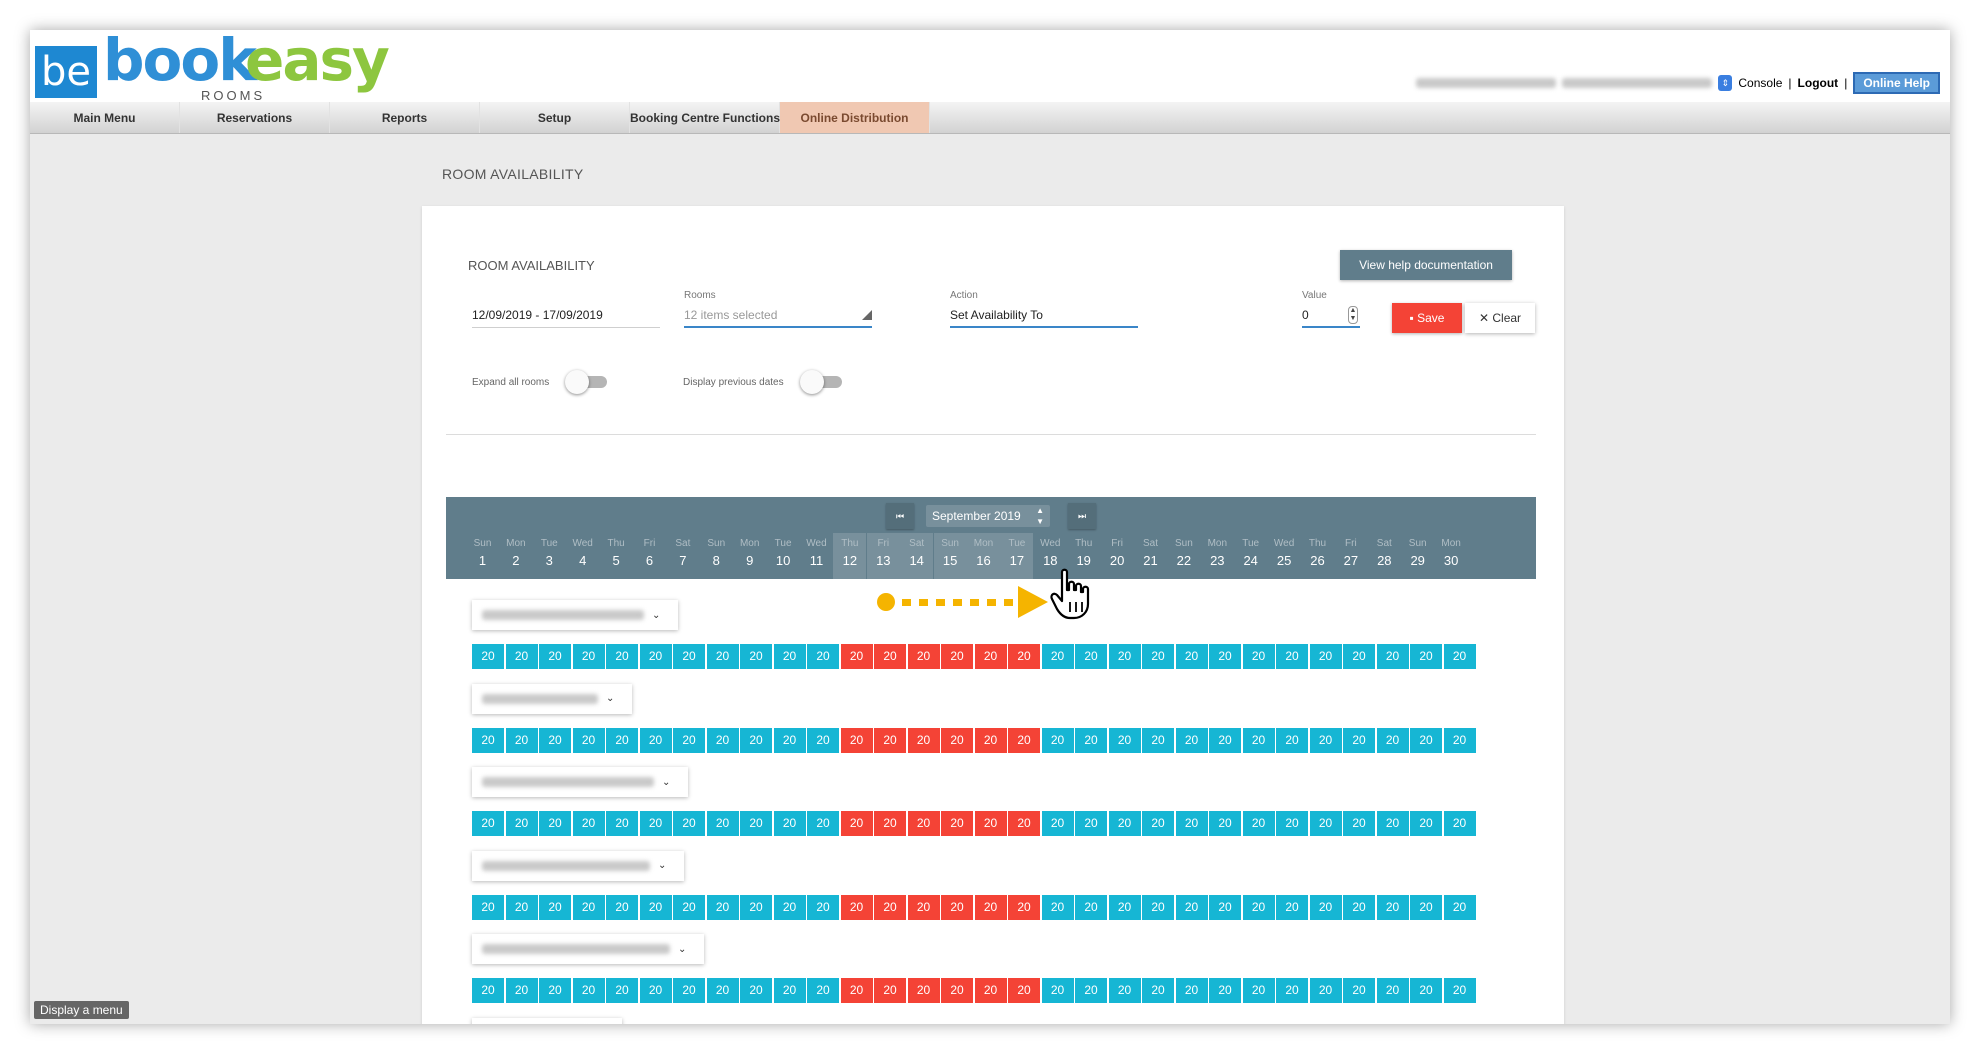 The width and height of the screenshot is (1980, 1054). What do you see at coordinates (255, 117) in the screenshot?
I see `nav-reservations: Reservations` at bounding box center [255, 117].